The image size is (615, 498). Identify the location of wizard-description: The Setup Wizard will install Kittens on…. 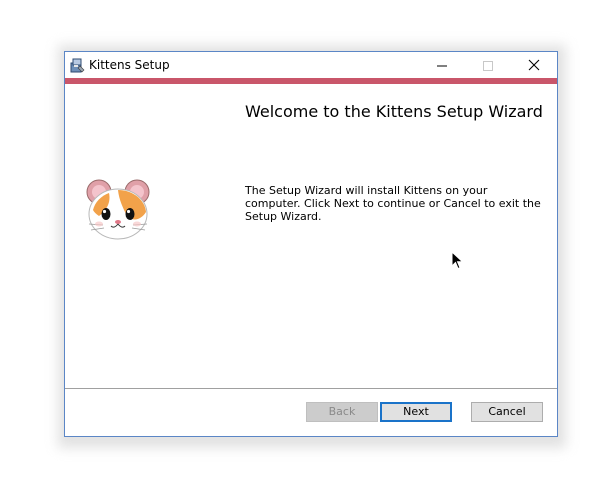
(393, 203).